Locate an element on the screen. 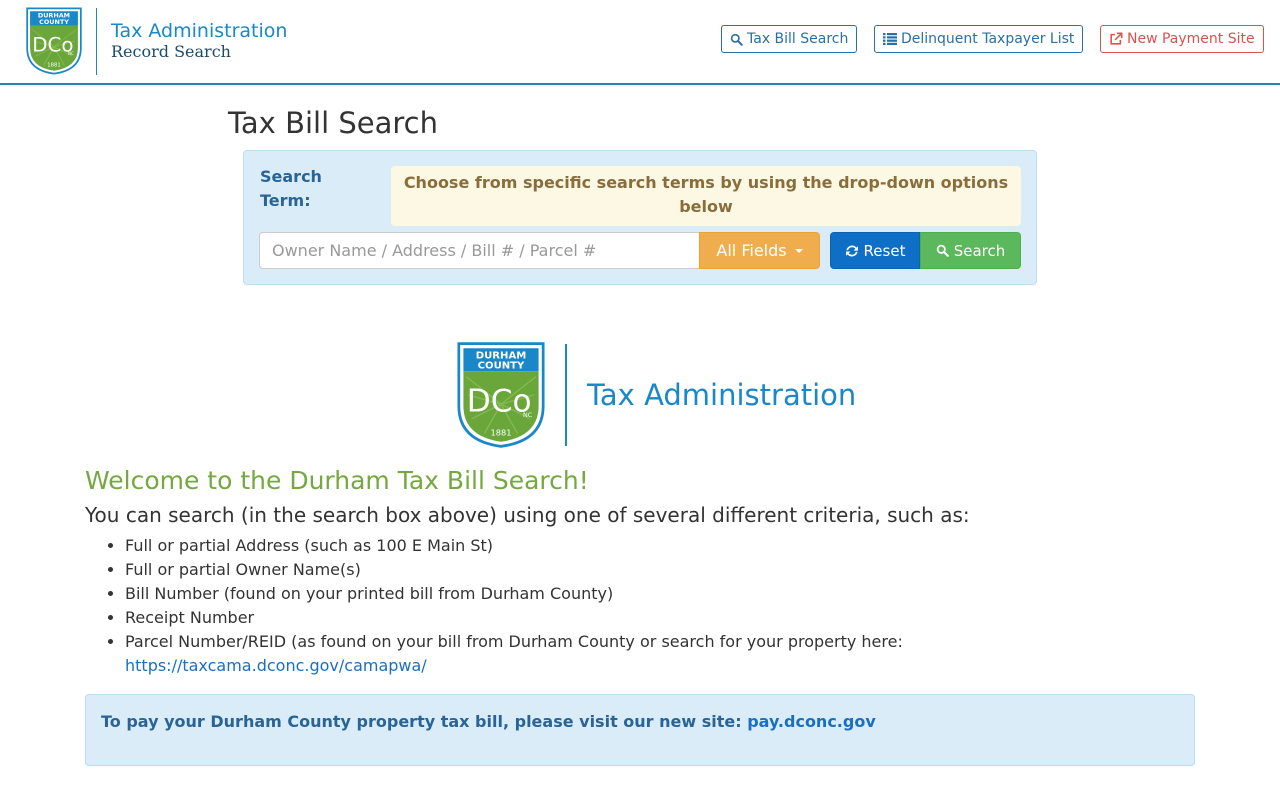 Image resolution: width=1280 pixels, height=800 pixels. parcel-search-link: https://taxcama.dconc.gov/camapwa/ is located at coordinates (276, 665).